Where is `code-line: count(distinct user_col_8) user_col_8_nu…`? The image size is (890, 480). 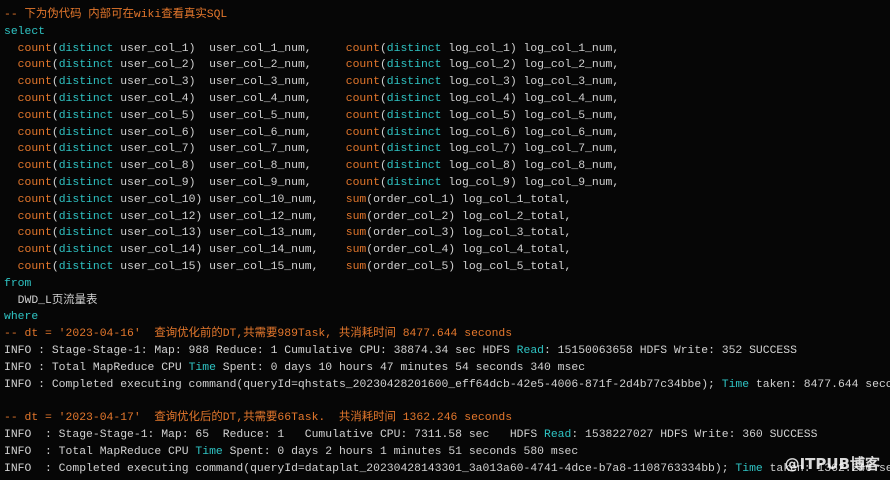 code-line: count(distinct user_col_8) user_col_8_nu… is located at coordinates (447, 166).